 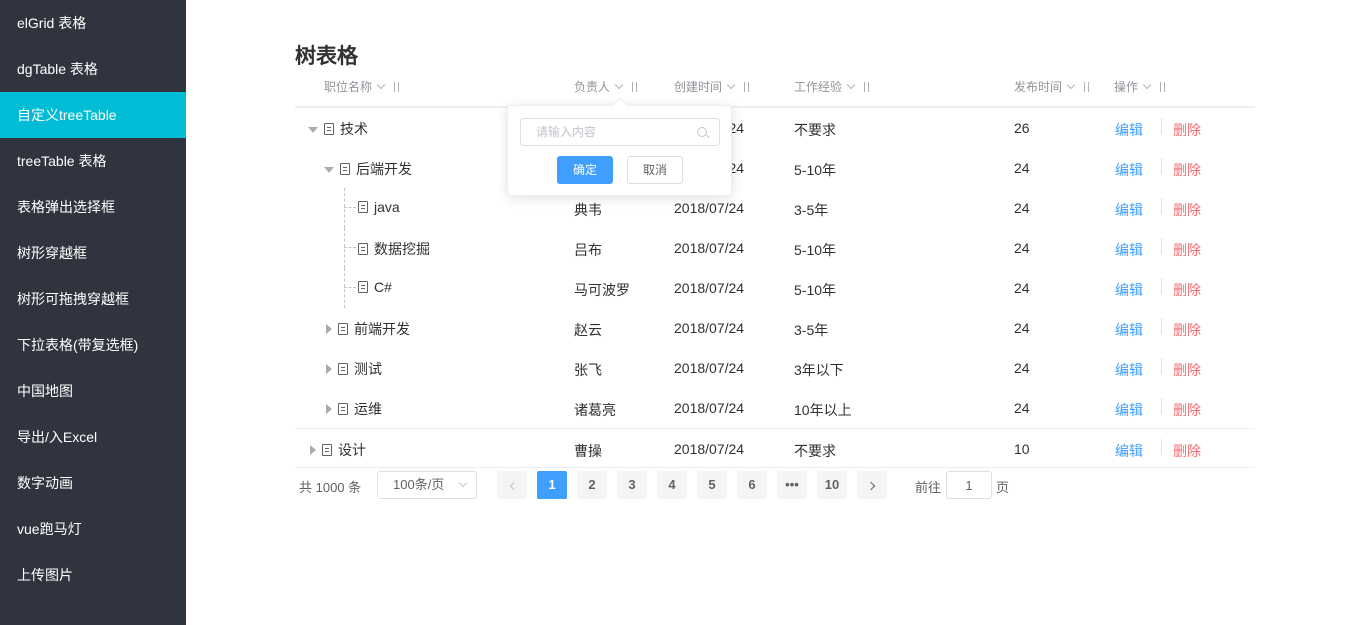 What do you see at coordinates (352, 450) in the screenshot?
I see `row-name-text: 设计` at bounding box center [352, 450].